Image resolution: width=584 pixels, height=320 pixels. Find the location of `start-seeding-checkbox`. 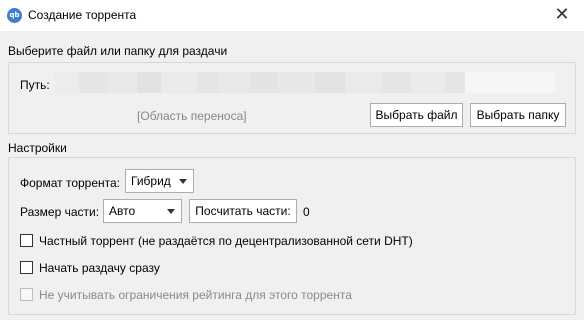

start-seeding-checkbox is located at coordinates (26, 267).